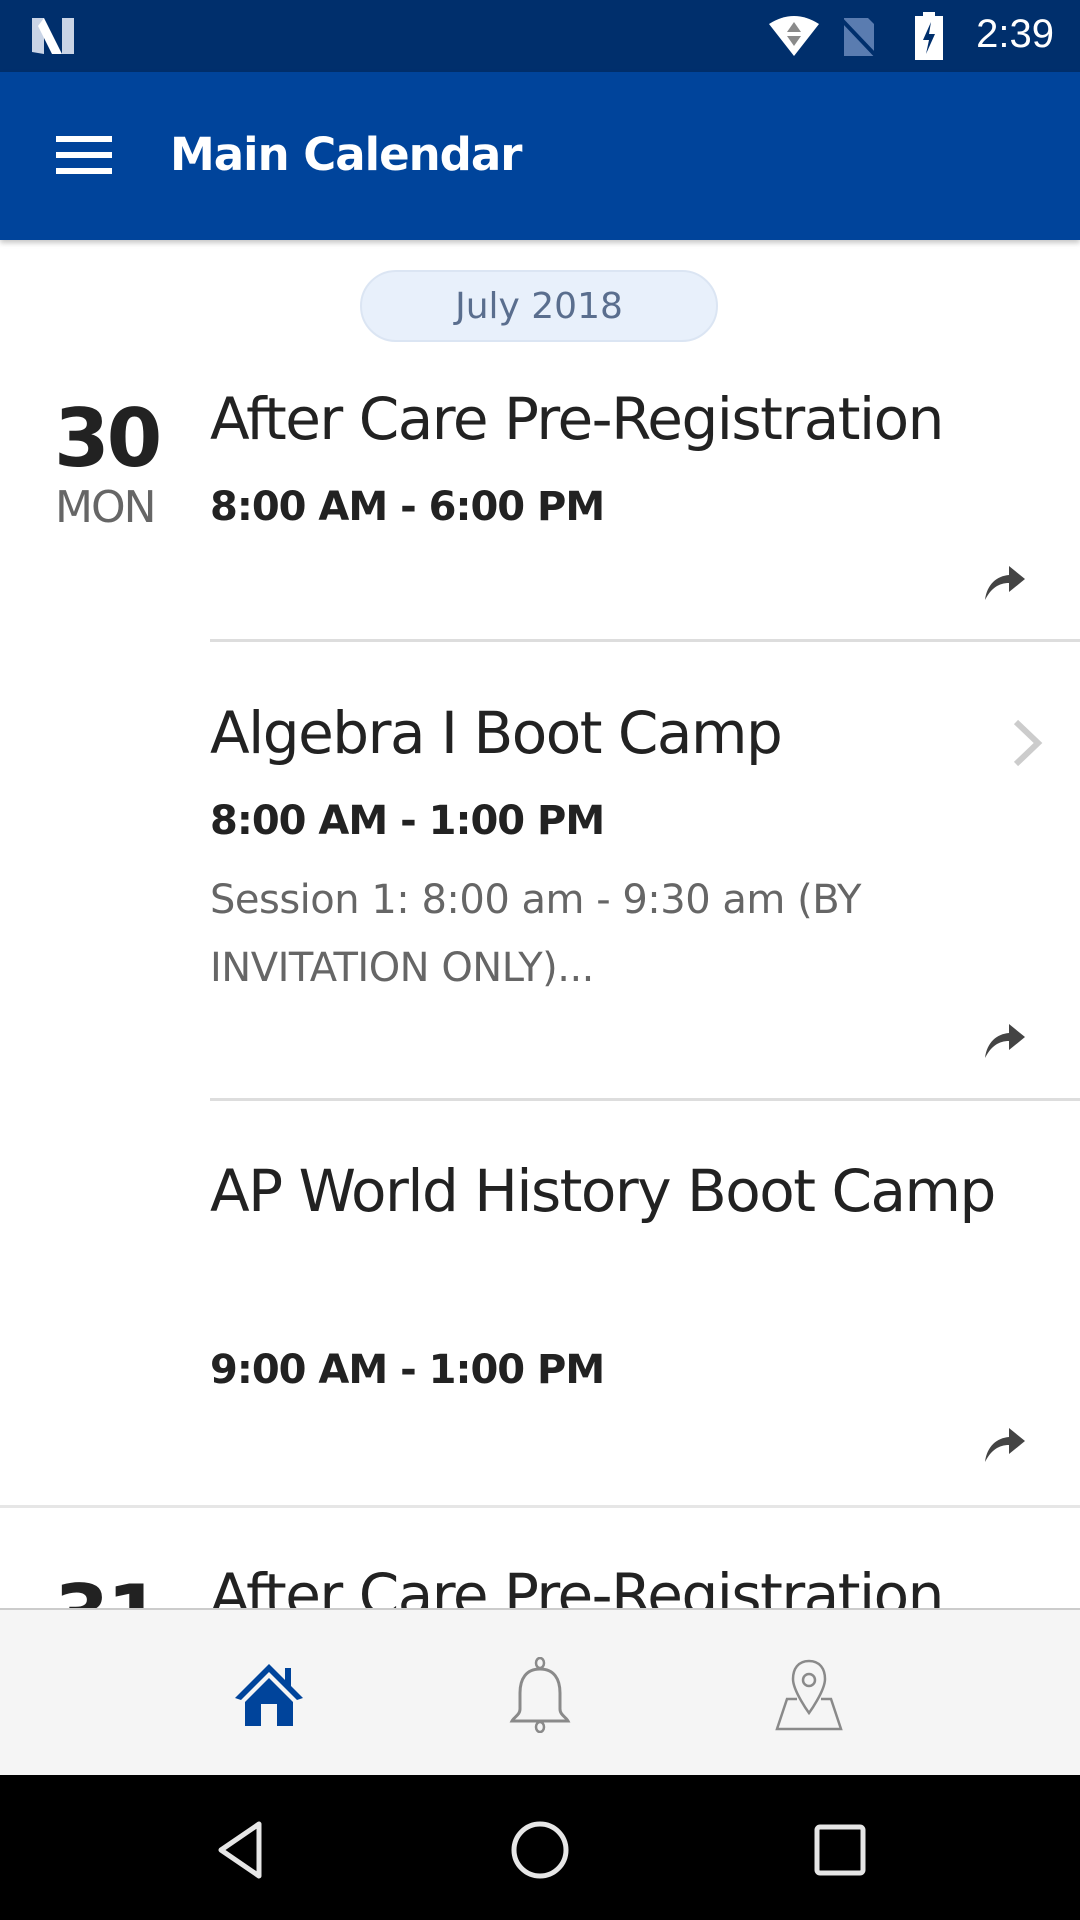  I want to click on chevron-right-icon, so click(1027, 743).